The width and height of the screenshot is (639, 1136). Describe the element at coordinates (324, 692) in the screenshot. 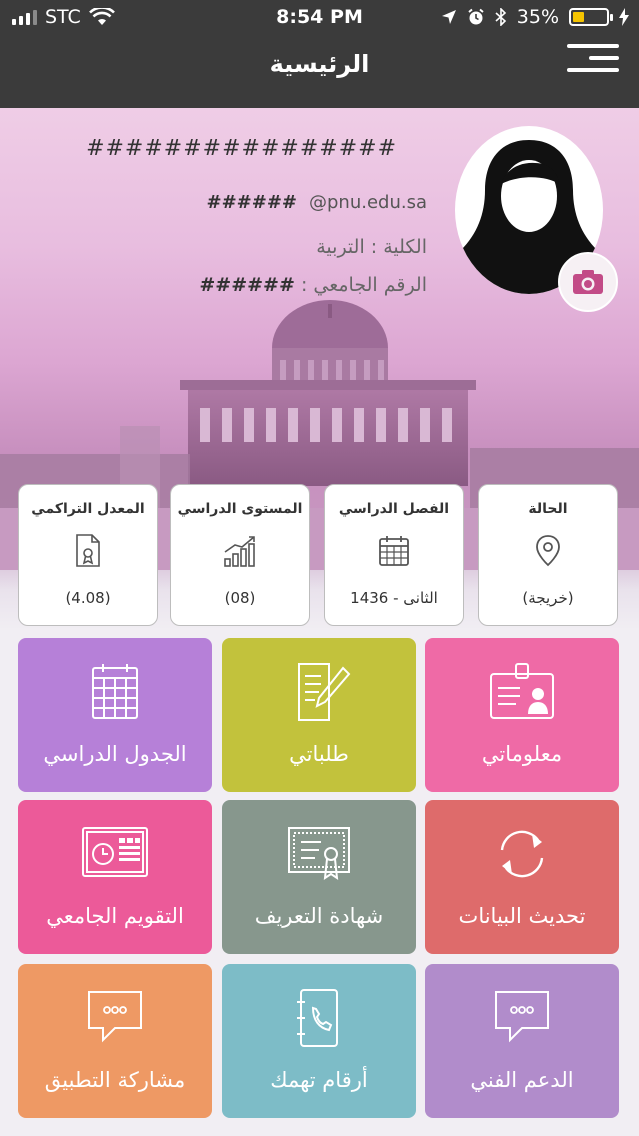

I see `requests-pen-icon` at that location.